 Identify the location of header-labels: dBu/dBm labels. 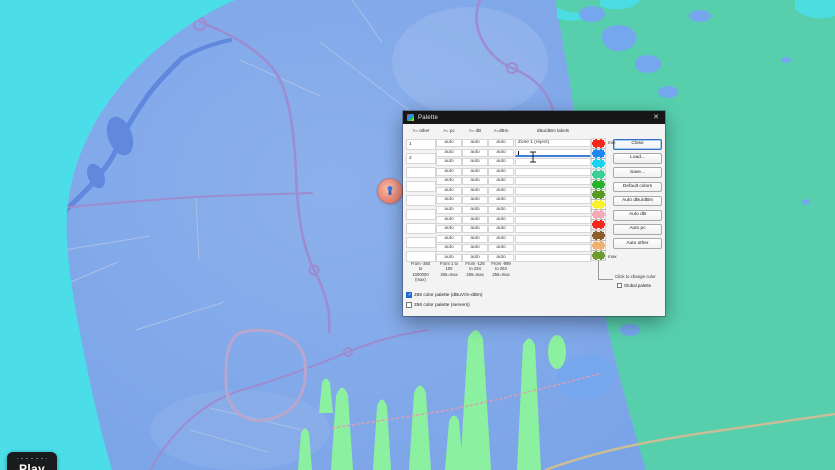
(553, 130).